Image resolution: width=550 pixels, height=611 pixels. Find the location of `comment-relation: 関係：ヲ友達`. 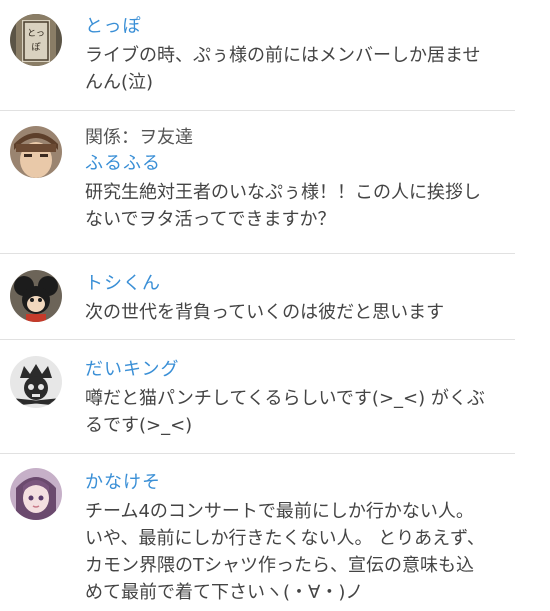

comment-relation: 関係：ヲ友達 is located at coordinates (139, 137).